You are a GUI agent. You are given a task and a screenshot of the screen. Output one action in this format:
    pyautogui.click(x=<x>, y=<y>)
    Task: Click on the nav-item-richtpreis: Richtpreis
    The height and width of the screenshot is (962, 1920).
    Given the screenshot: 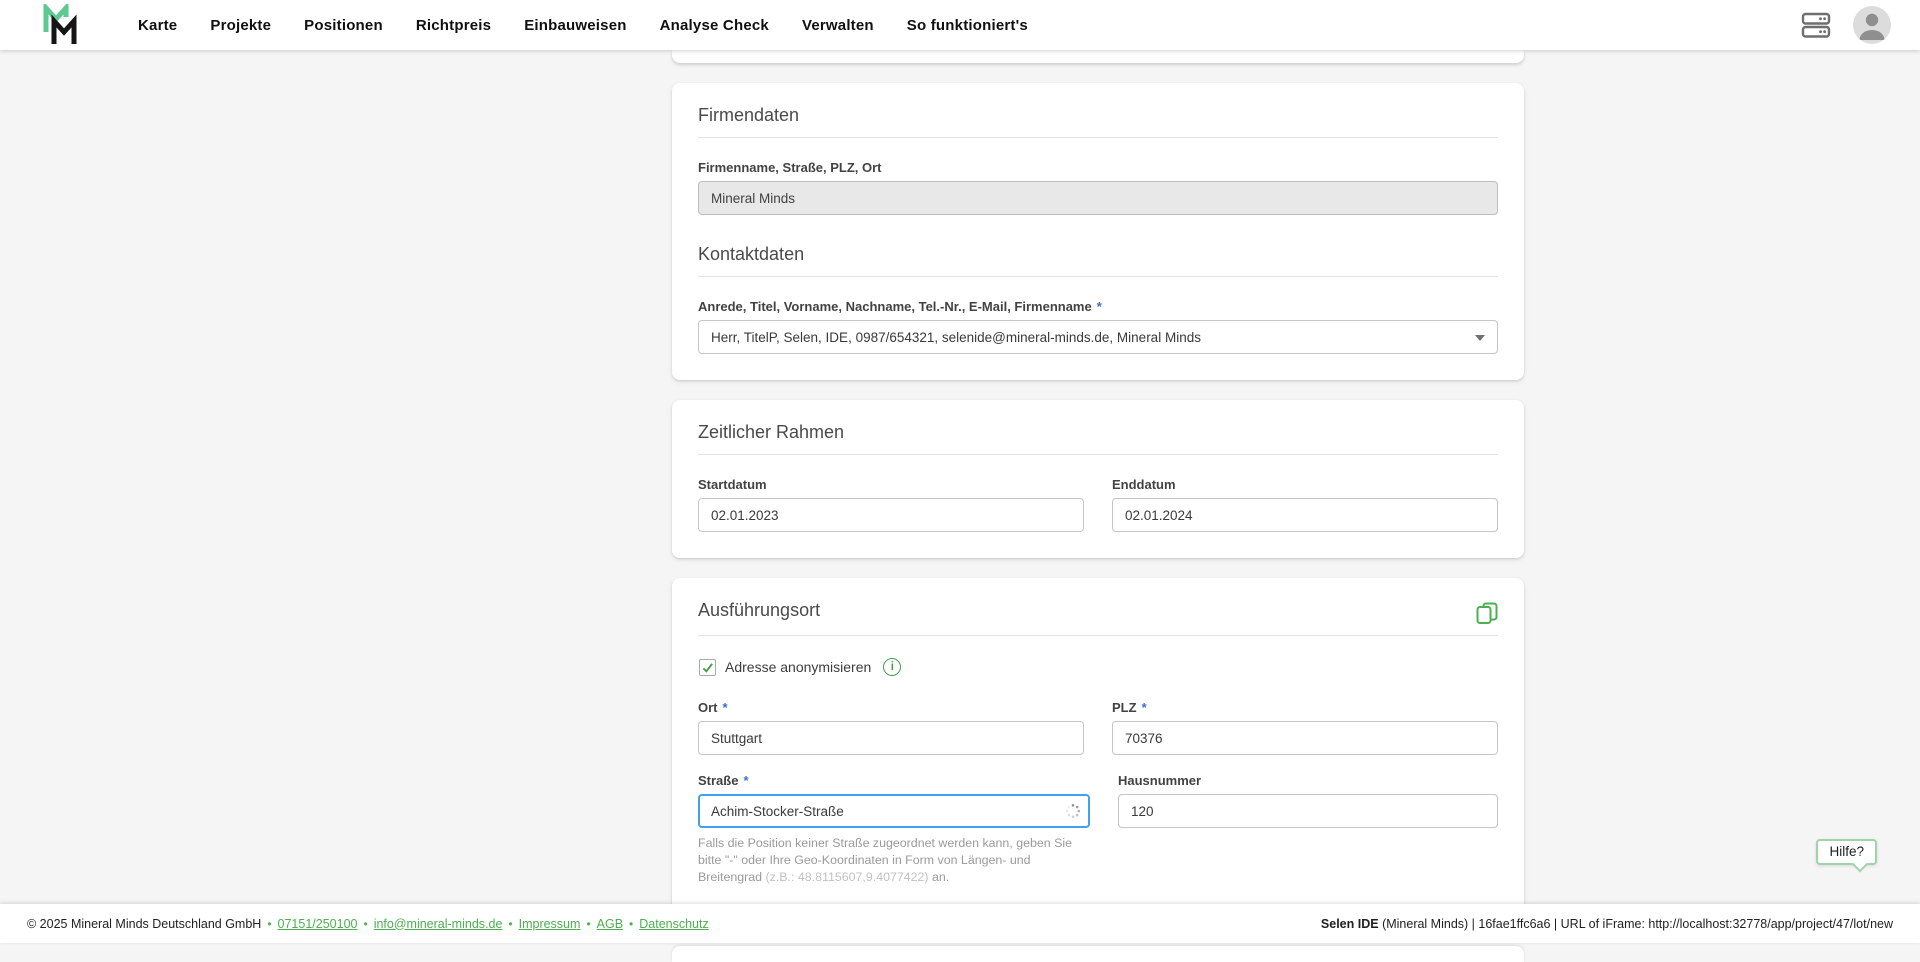 What is the action you would take?
    pyautogui.click(x=453, y=25)
    